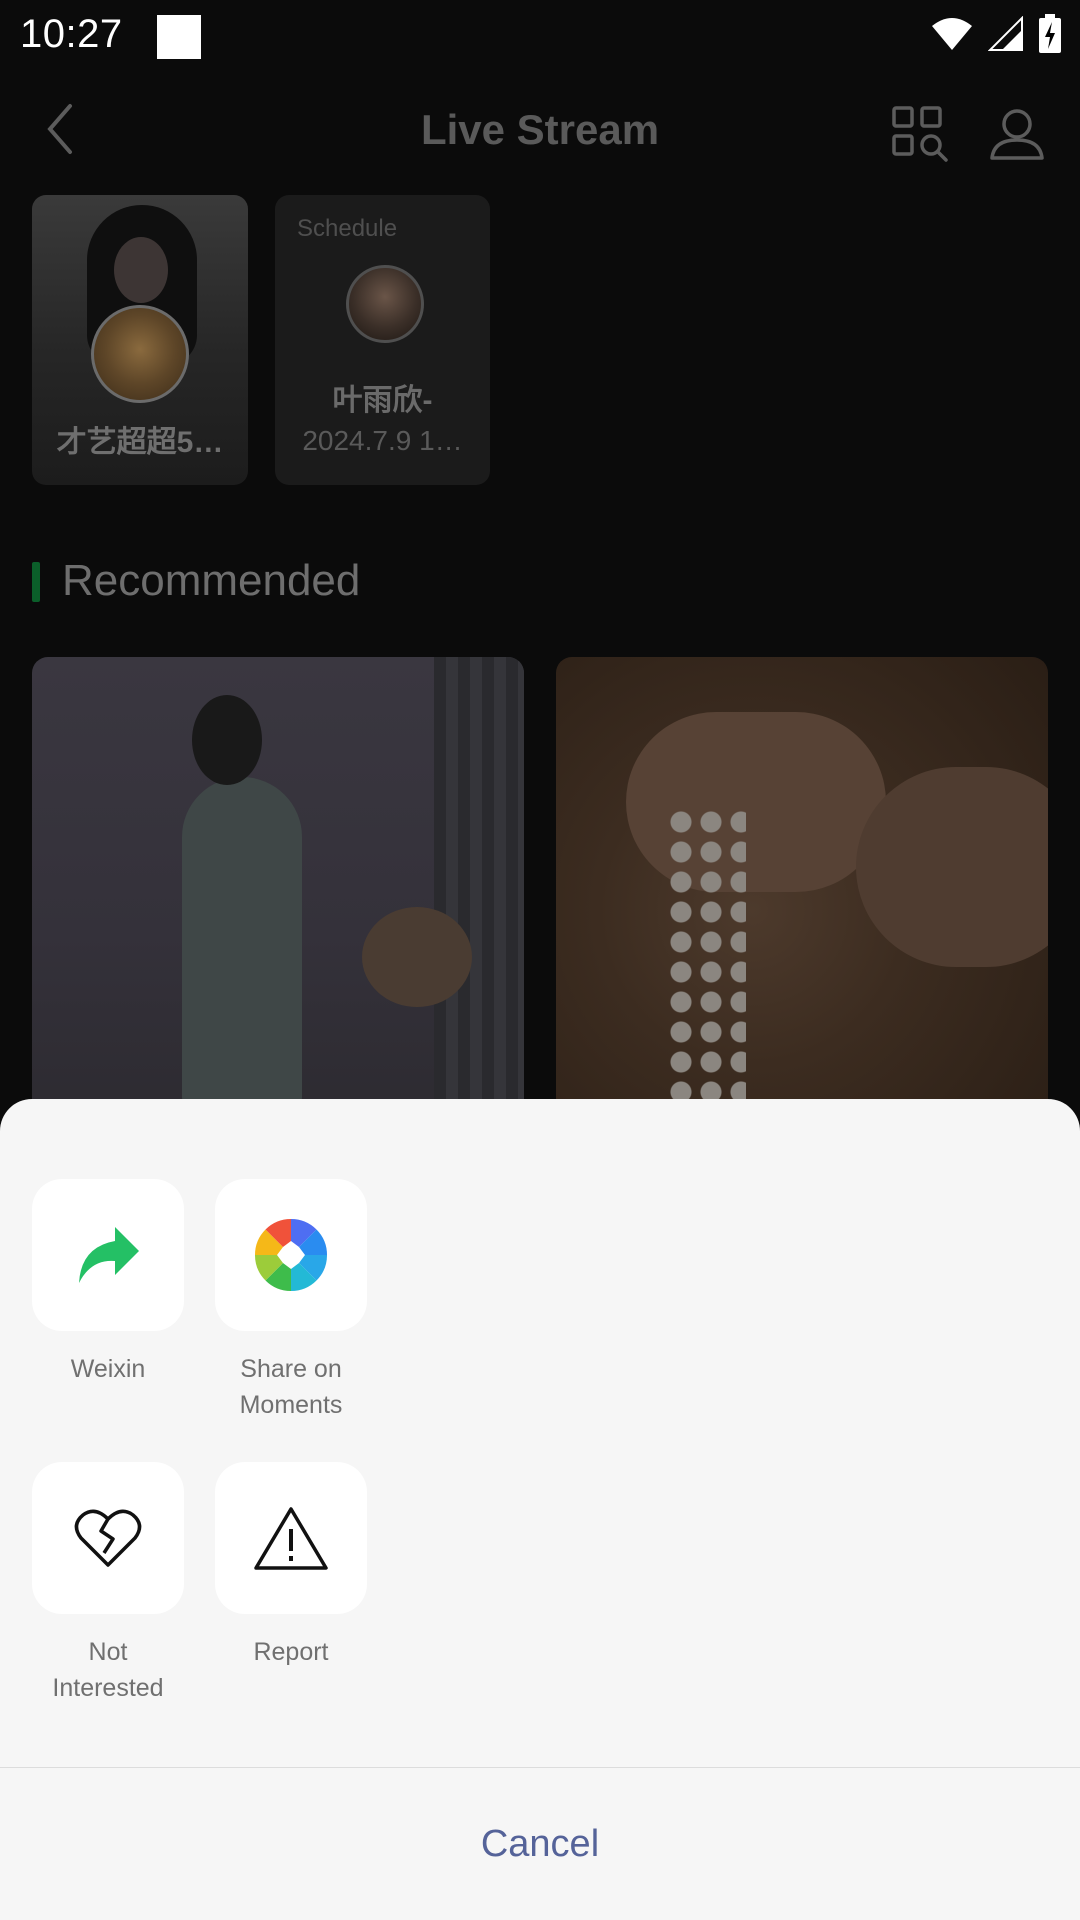 The height and width of the screenshot is (1920, 1080). What do you see at coordinates (540, 131) in the screenshot?
I see `header: Live Stream` at bounding box center [540, 131].